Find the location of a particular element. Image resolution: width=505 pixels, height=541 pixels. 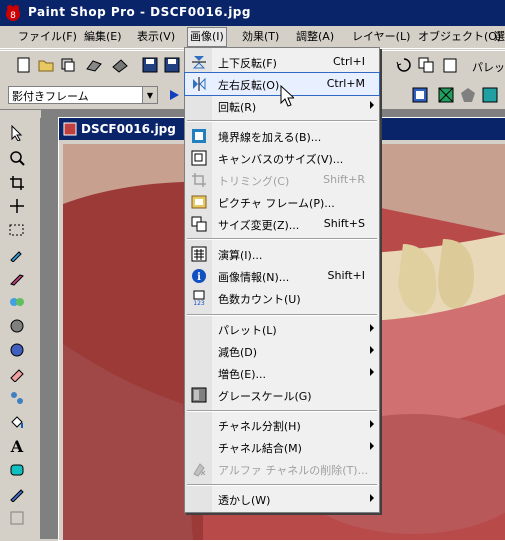

import-icon is located at coordinates (120, 65).